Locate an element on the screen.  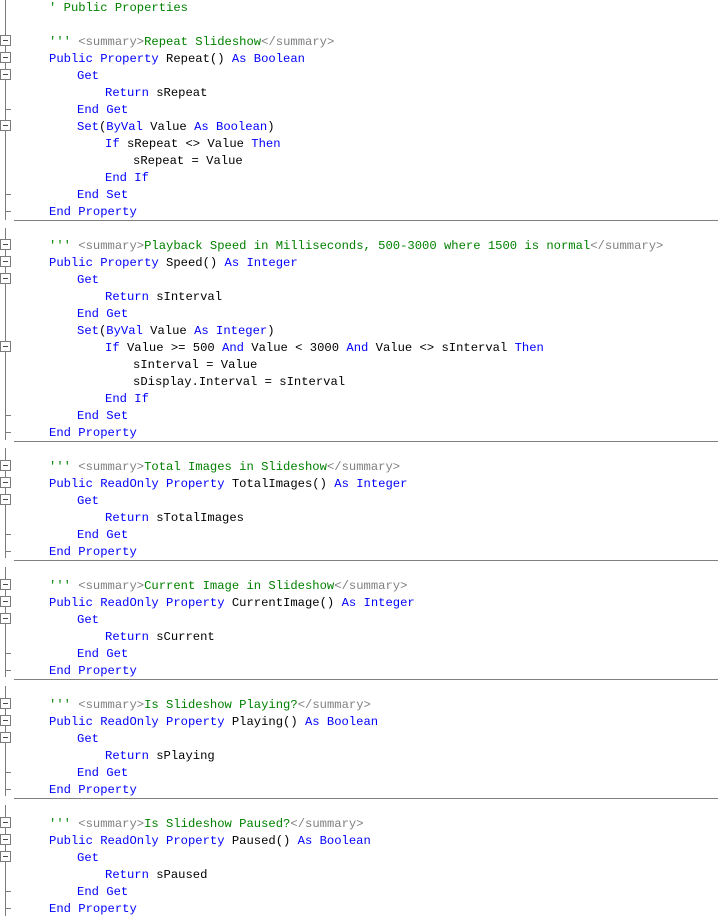
code-line: sDisplay.Interval = sInterval is located at coordinates (239, 382).